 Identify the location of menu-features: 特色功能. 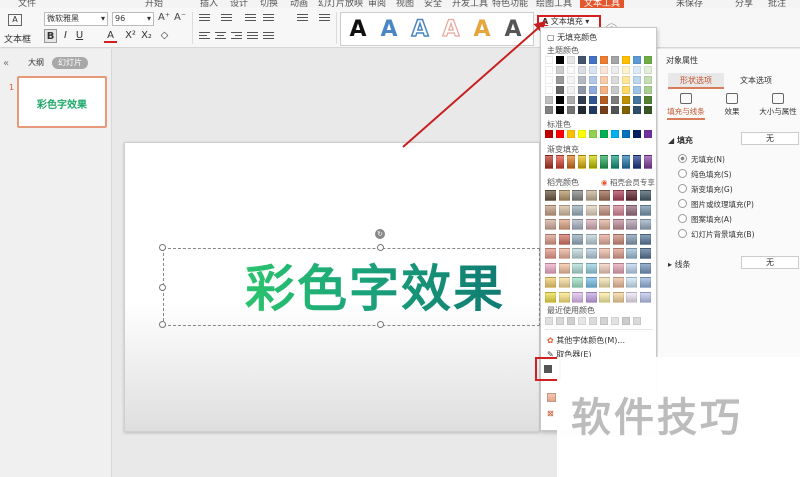
(510, 4).